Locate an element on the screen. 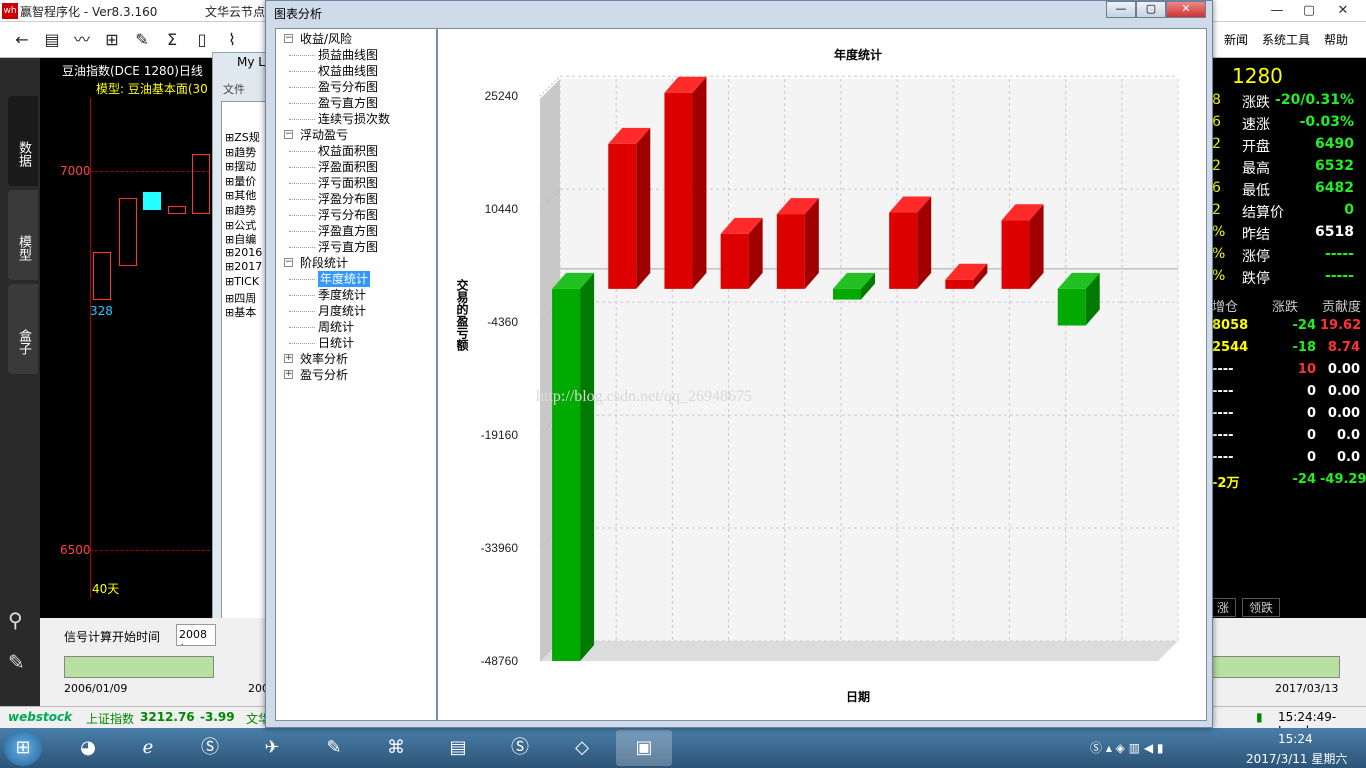 Image resolution: width=1366 pixels, height=768 pixels. library-item: ⊞自编 is located at coordinates (247, 239).